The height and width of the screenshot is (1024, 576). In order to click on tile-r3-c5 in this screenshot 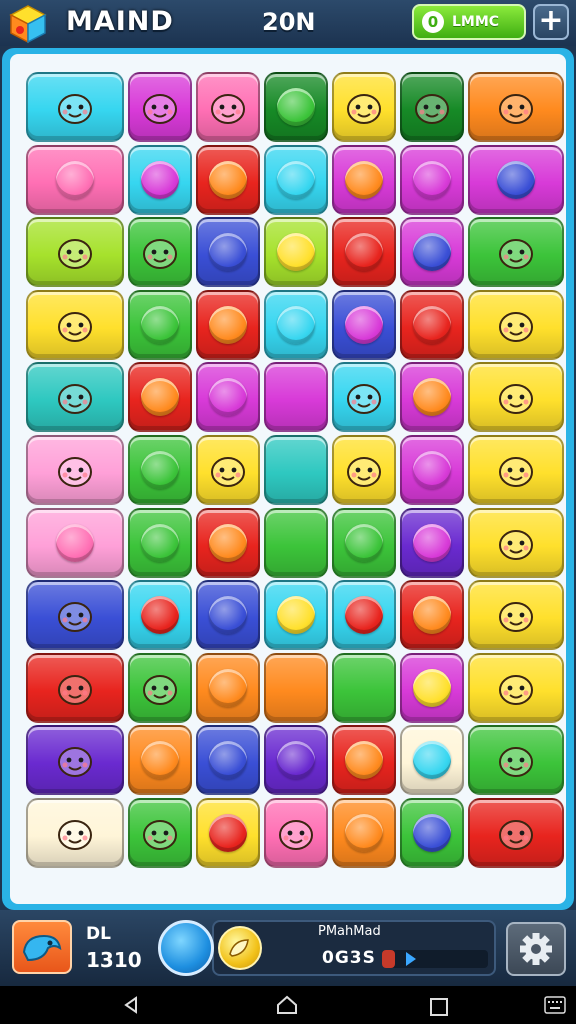, I will do `click(364, 252)`.